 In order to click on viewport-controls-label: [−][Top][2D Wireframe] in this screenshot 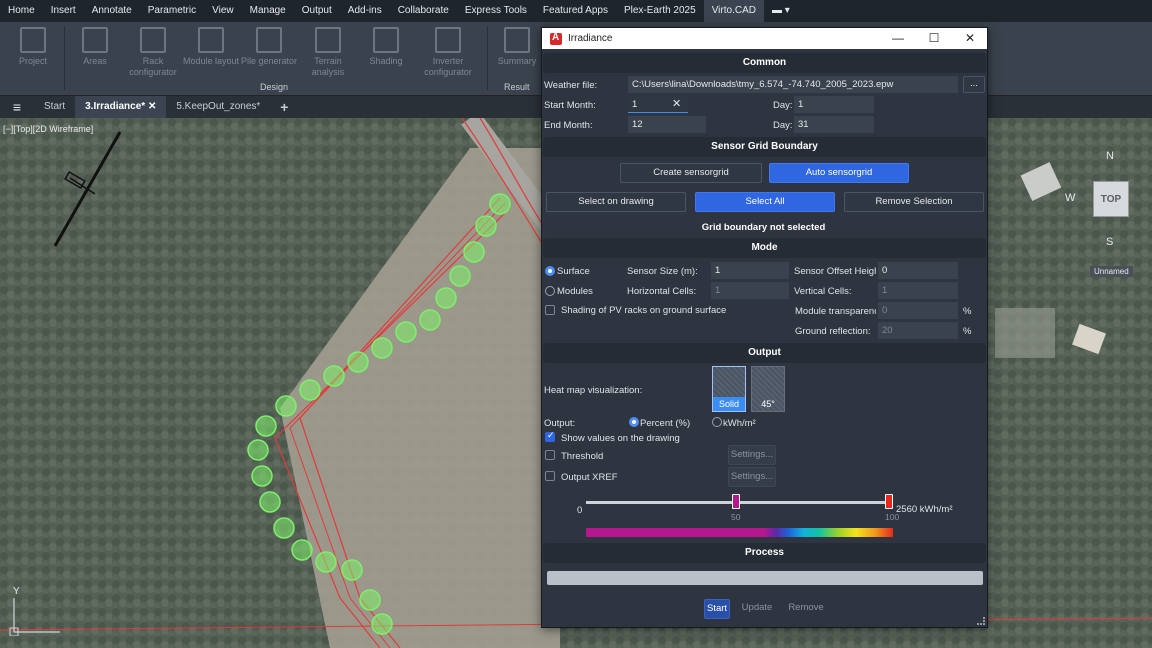, I will do `click(48, 129)`.